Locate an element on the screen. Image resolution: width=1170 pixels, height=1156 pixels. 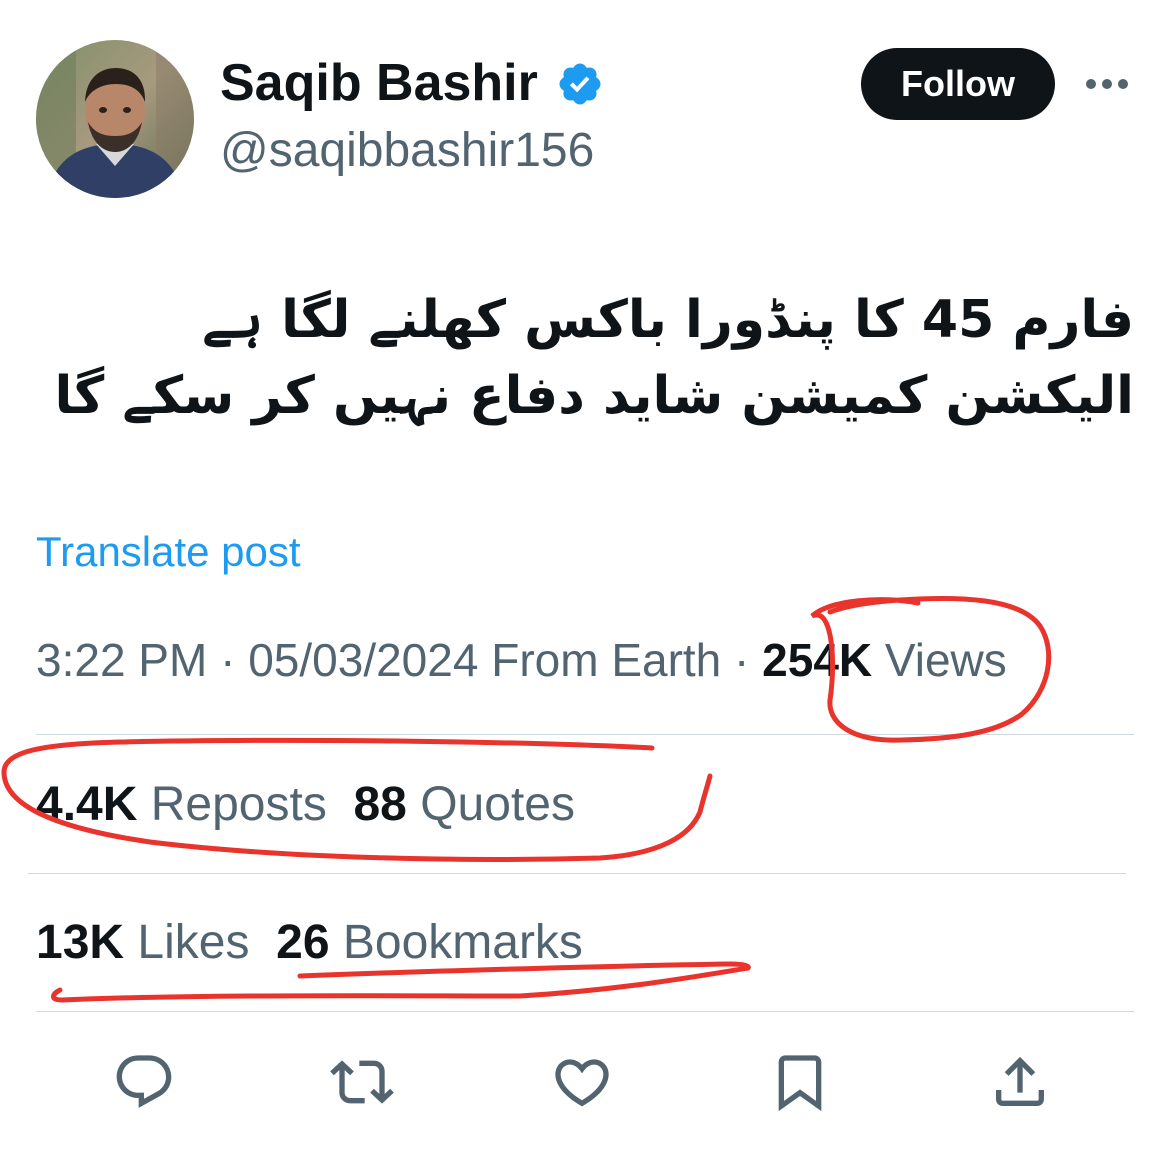
views-count: 254K is located at coordinates (817, 660).